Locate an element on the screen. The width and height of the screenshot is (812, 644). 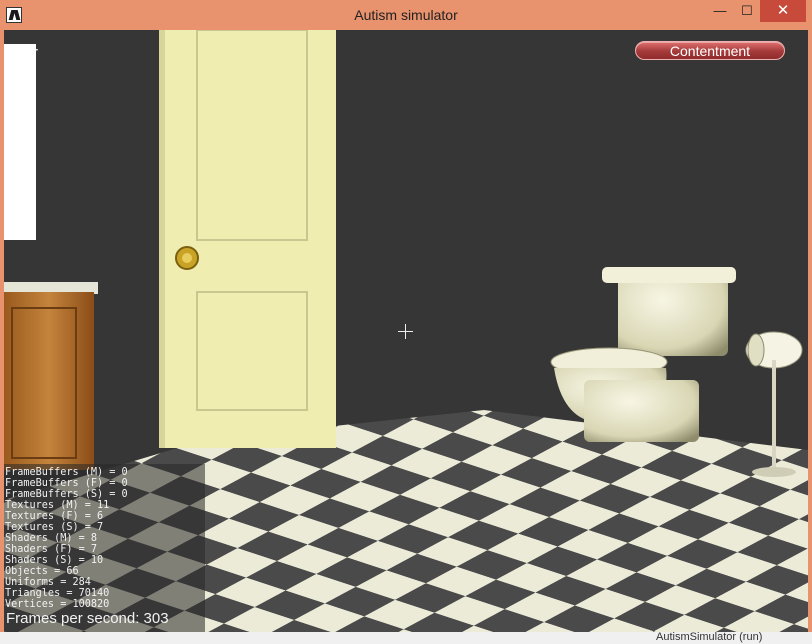
cabinet is located at coordinates (49, 381).